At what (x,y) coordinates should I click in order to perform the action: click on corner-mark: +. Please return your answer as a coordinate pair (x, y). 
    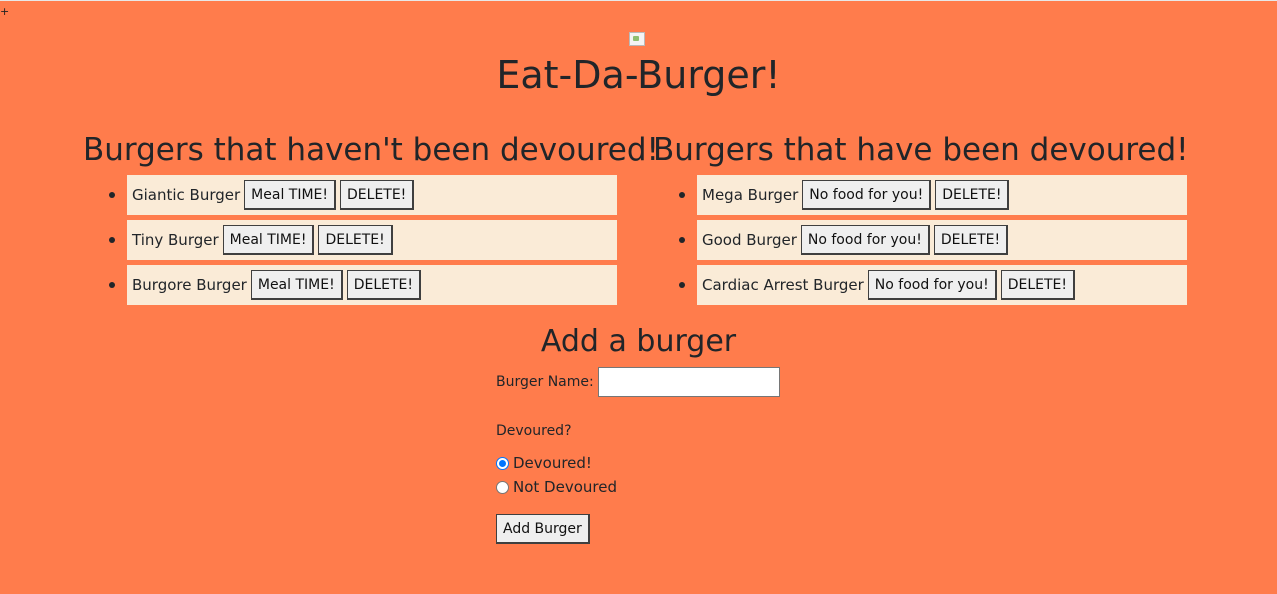
    Looking at the image, I should click on (5, 11).